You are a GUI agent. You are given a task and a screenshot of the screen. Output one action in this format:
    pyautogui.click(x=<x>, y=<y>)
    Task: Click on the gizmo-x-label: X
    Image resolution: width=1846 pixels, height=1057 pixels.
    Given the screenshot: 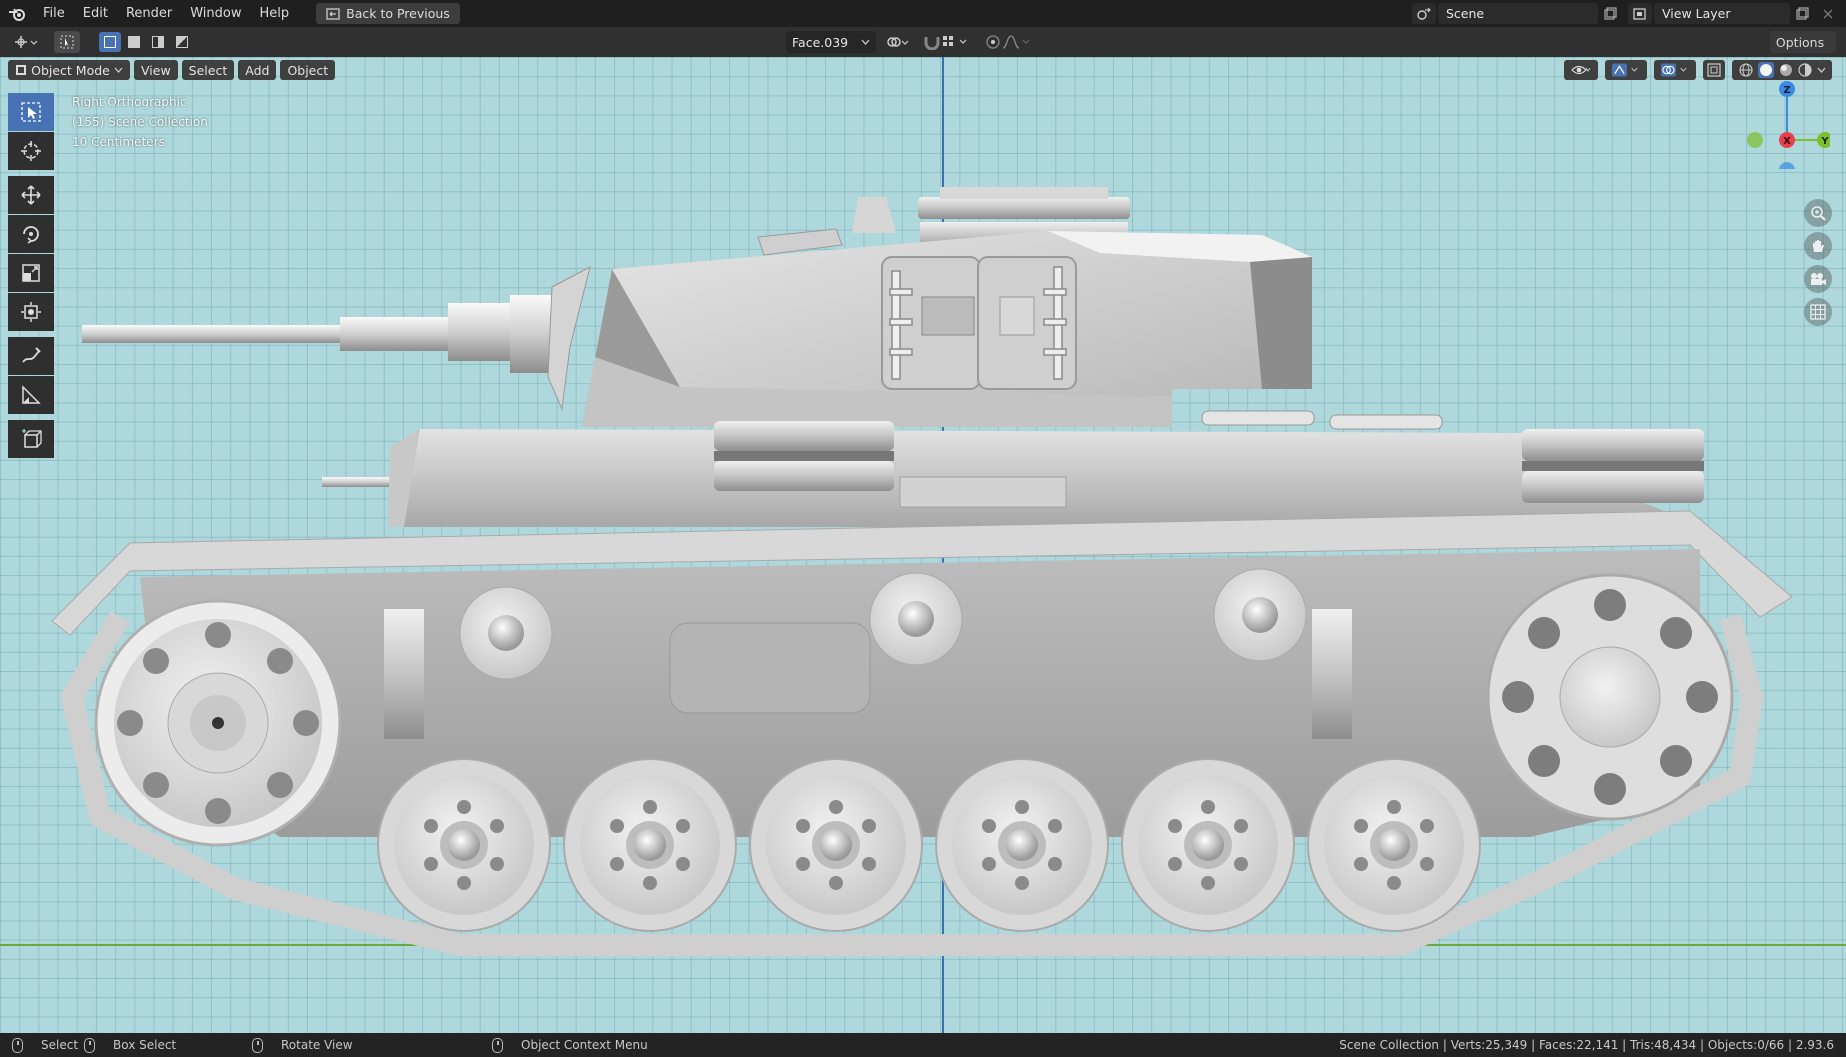 What is the action you would take?
    pyautogui.click(x=1787, y=141)
    